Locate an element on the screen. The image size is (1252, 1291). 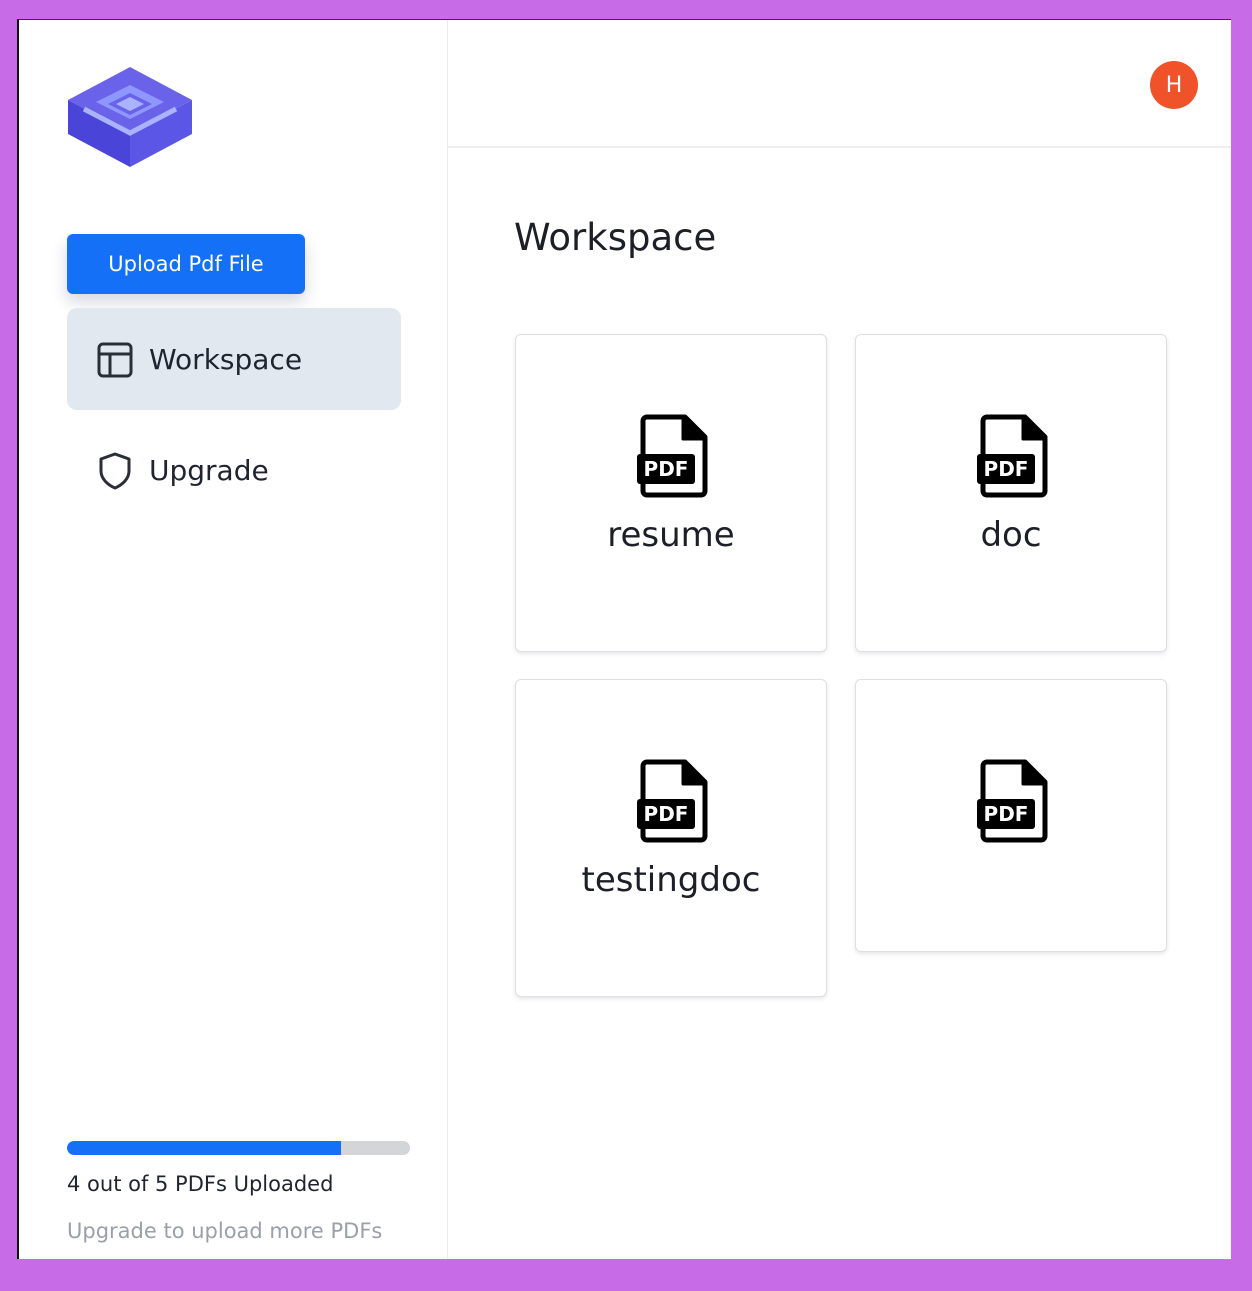
sidebar-item-label: Upgrade is located at coordinates (209, 470).